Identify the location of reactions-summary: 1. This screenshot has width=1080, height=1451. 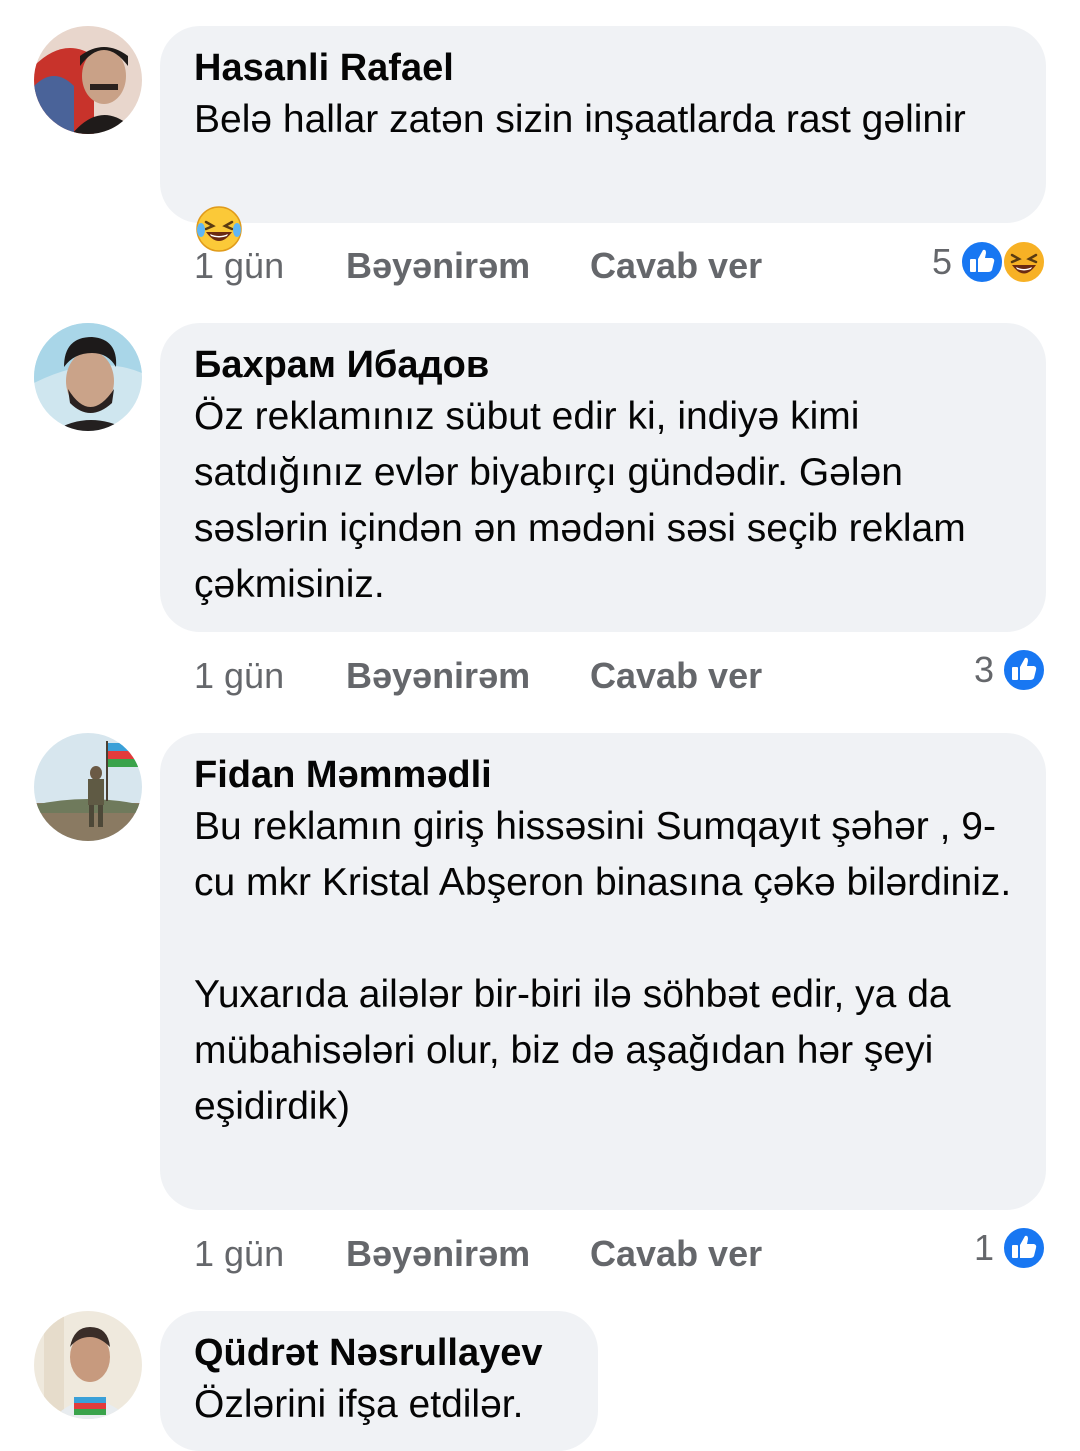
(1010, 1248).